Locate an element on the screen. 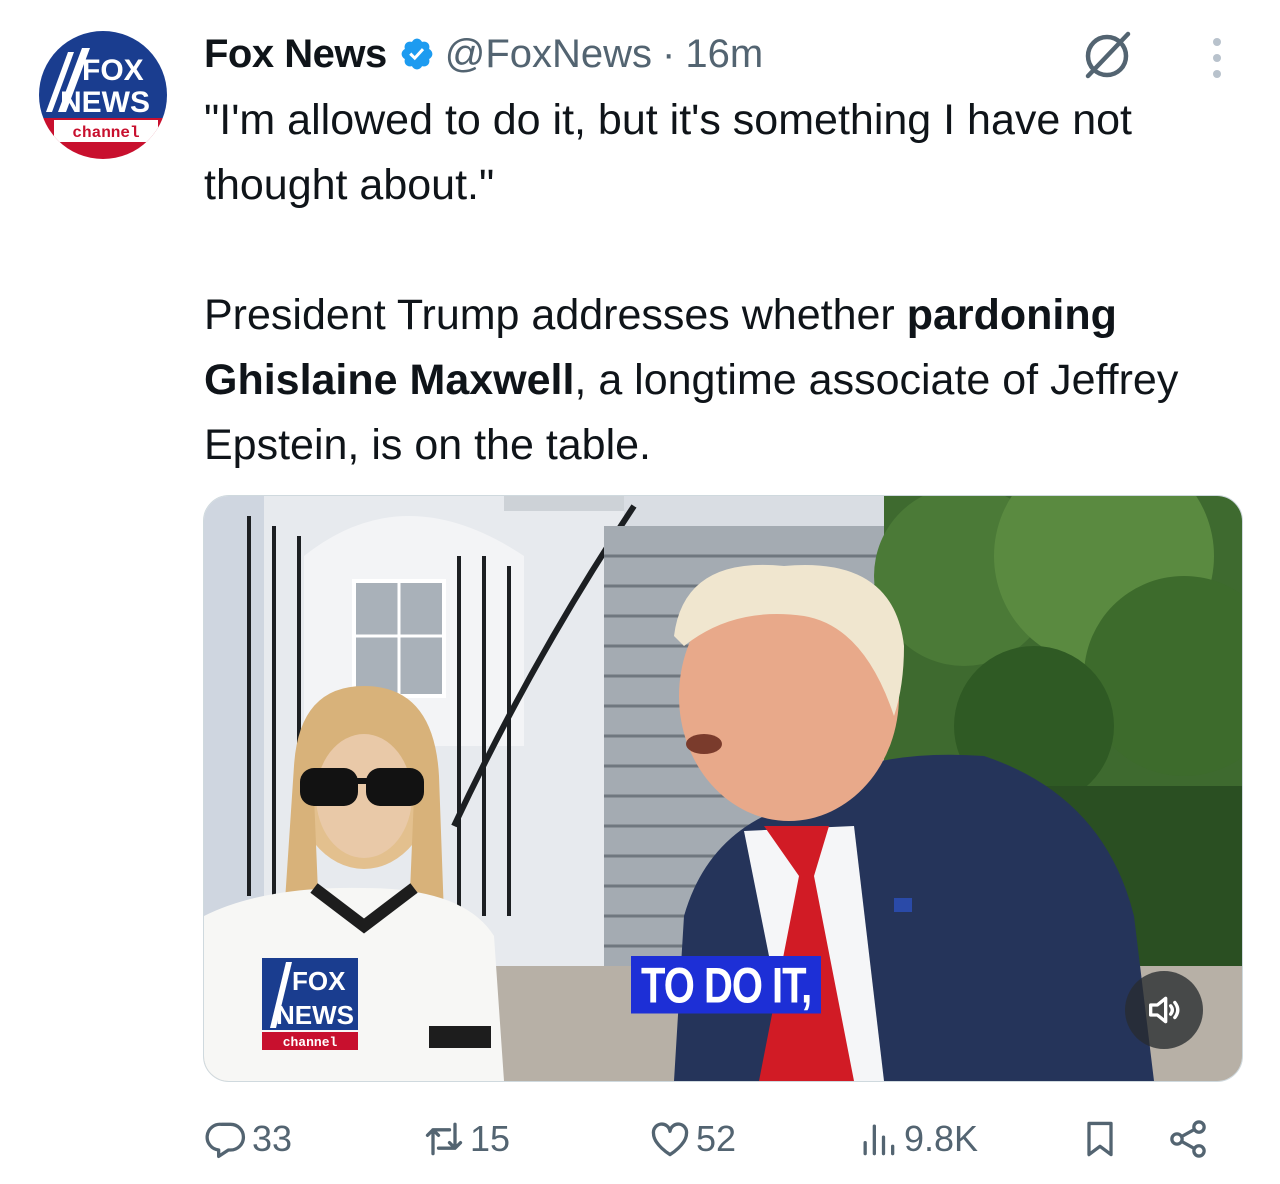  action-bar: 33 15 52 9.8K is located at coordinates (640, 1139).